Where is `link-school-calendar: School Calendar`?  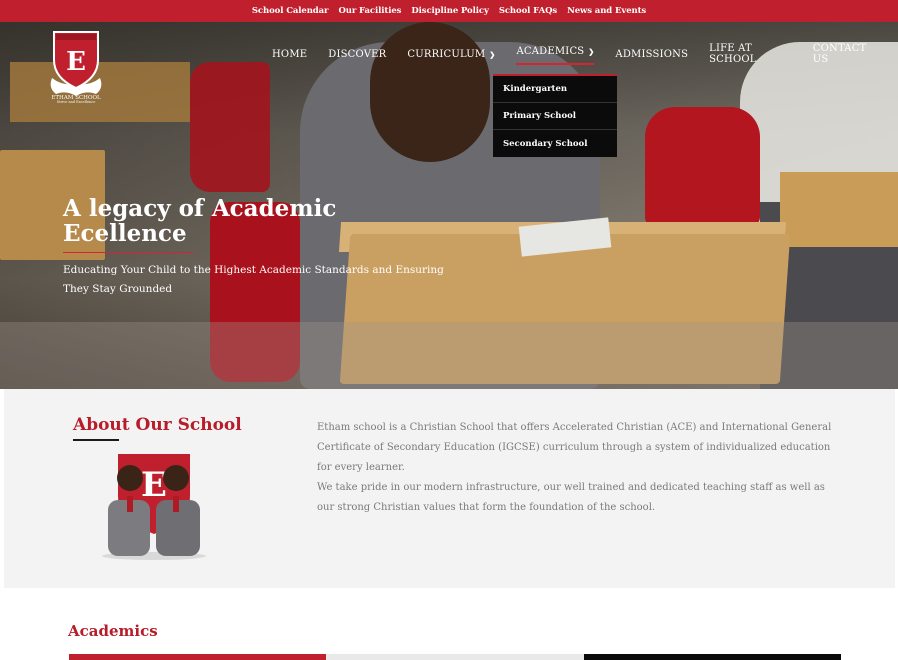 link-school-calendar: School Calendar is located at coordinates (290, 11).